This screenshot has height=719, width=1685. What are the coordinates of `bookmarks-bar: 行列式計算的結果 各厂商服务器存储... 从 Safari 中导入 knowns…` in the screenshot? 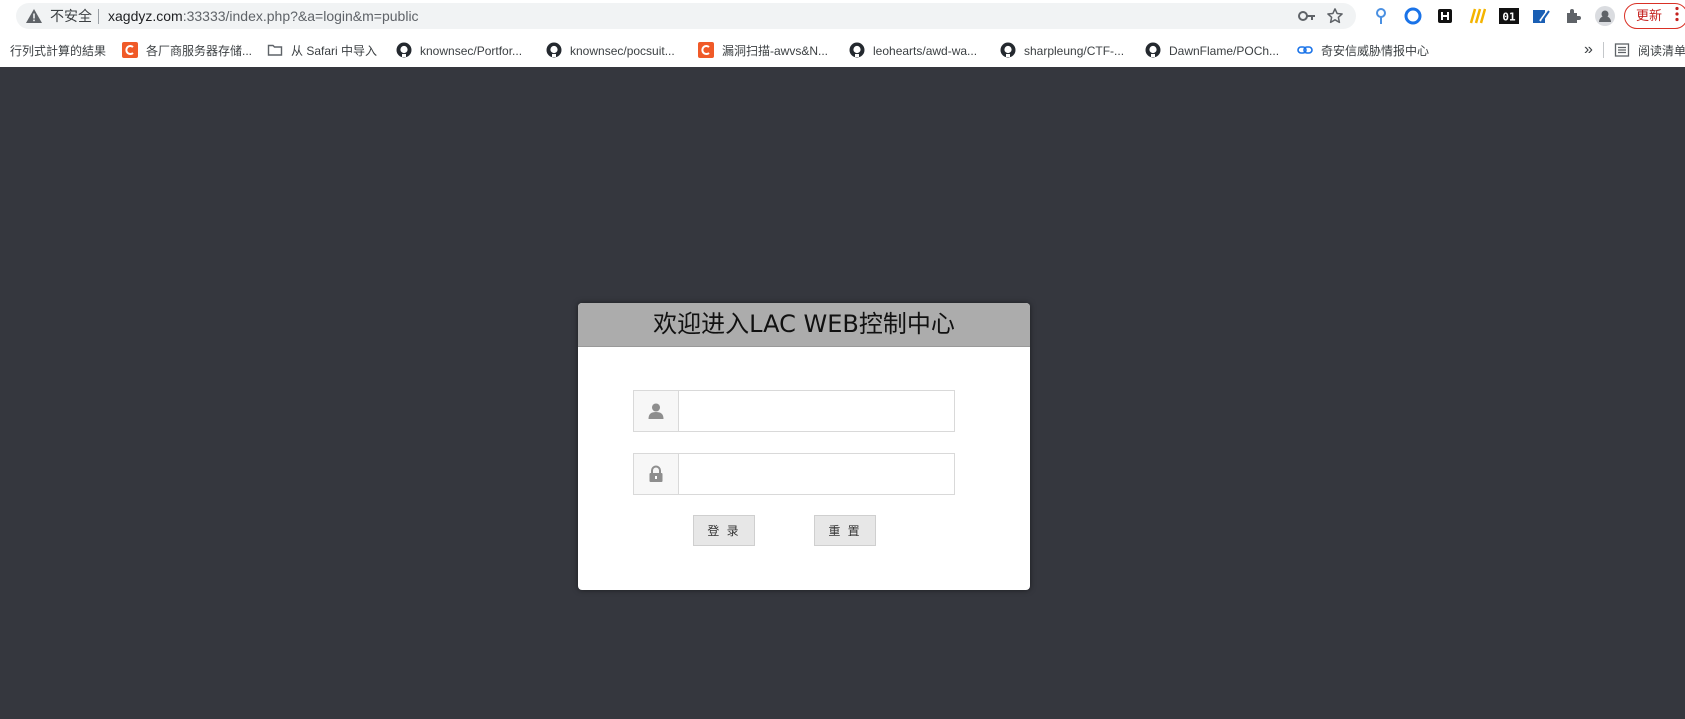 It's located at (842, 50).